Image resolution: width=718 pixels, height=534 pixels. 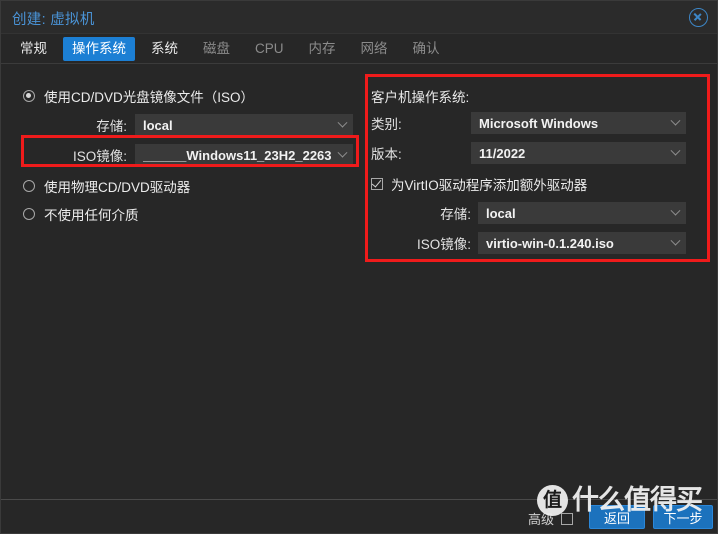 I want to click on select-virtio-iso-value: virtio-win-0.1.240.iso, so click(x=550, y=243).